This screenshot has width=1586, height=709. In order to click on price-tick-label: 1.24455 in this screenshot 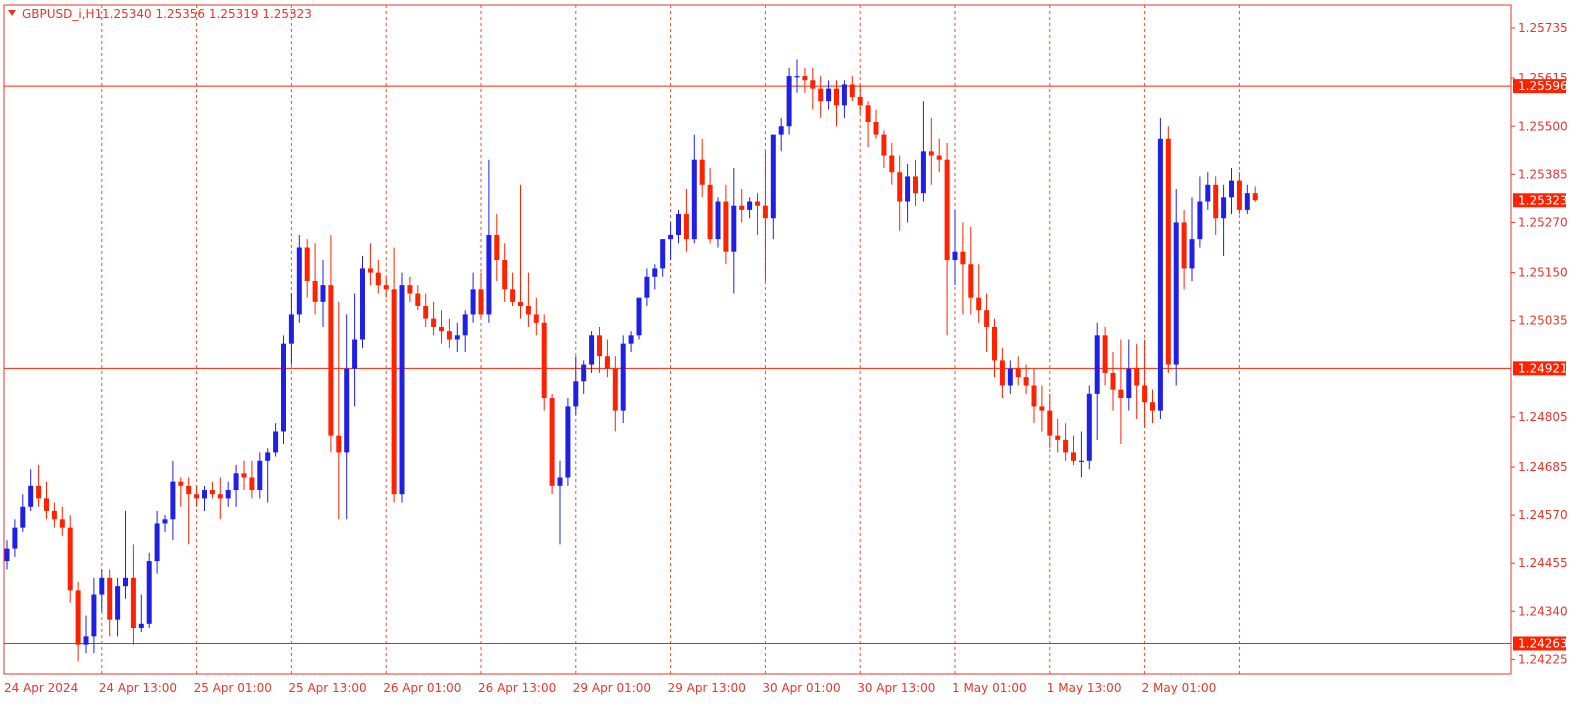, I will do `click(1543, 563)`.